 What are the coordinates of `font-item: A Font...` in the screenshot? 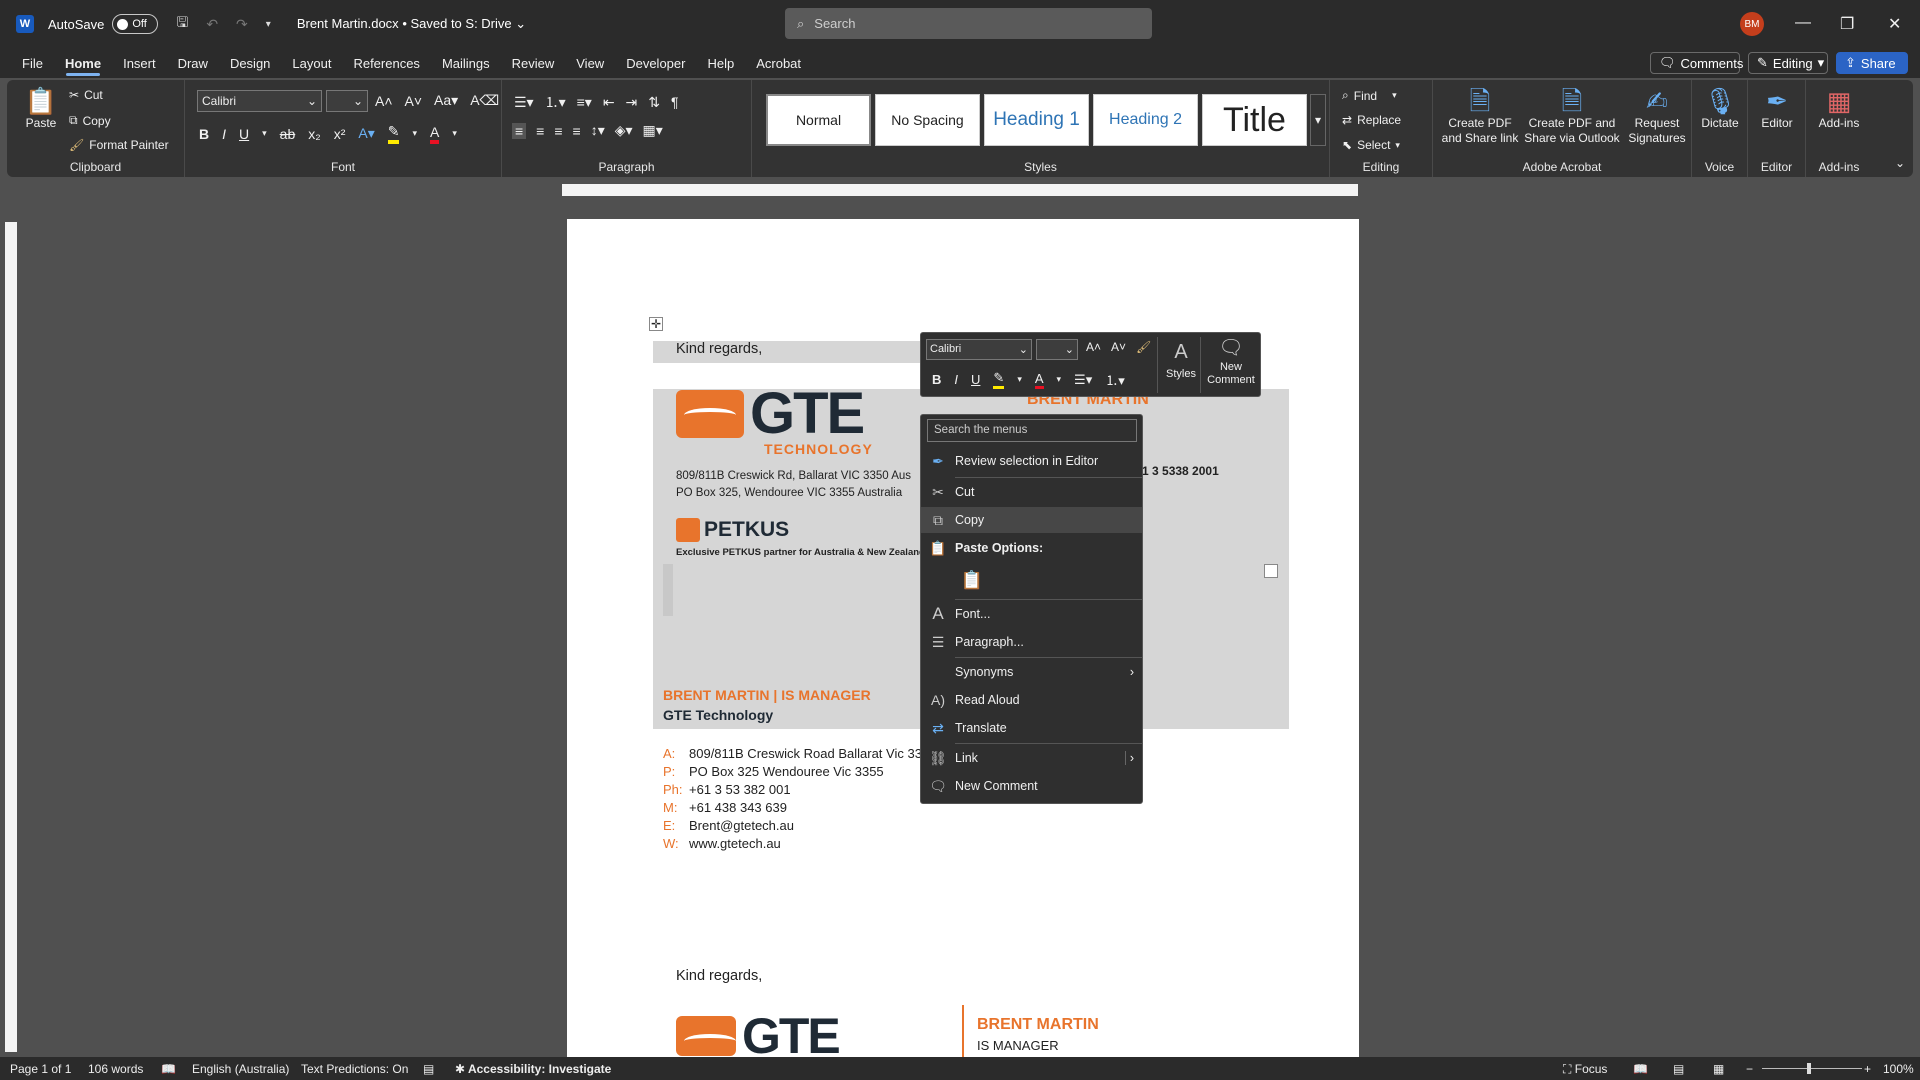 It's located at (1031, 614).